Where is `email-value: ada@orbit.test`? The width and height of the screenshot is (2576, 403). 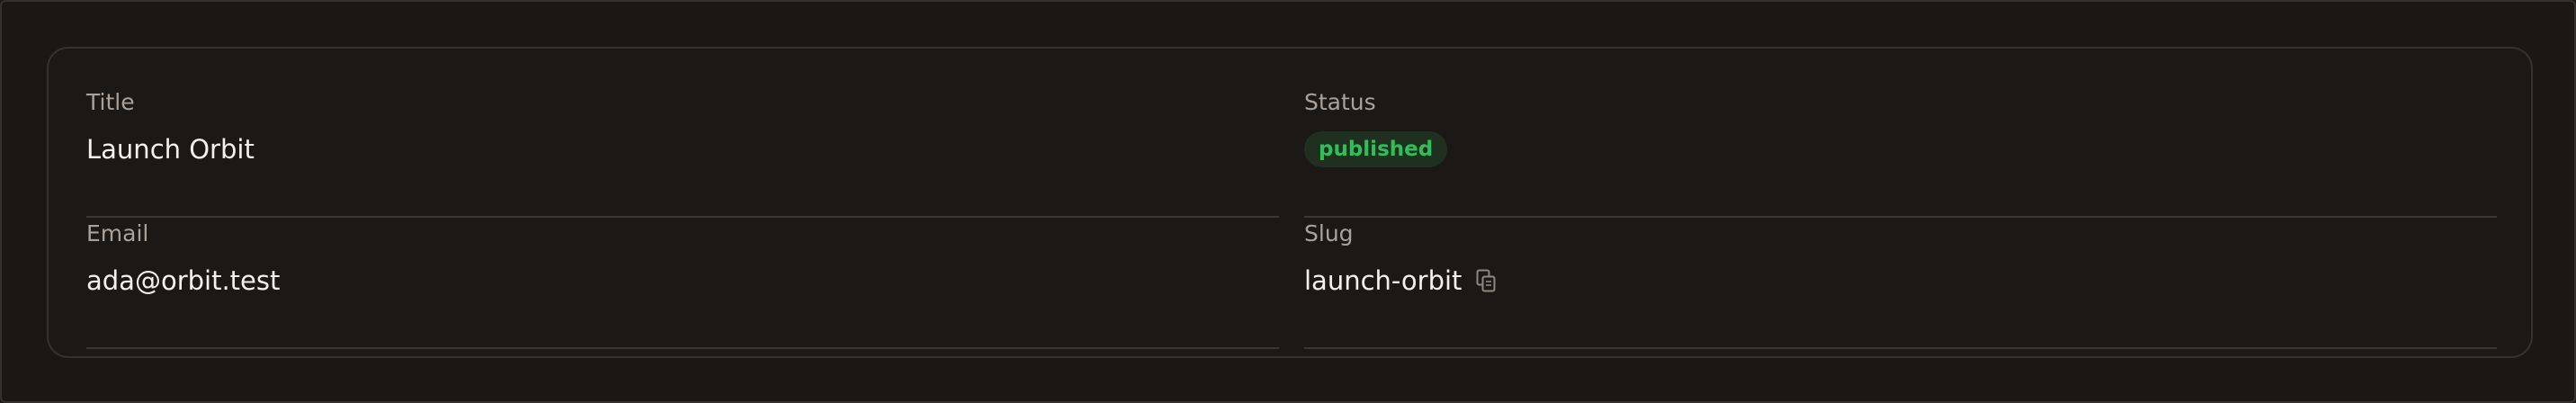 email-value: ada@orbit.test is located at coordinates (183, 280).